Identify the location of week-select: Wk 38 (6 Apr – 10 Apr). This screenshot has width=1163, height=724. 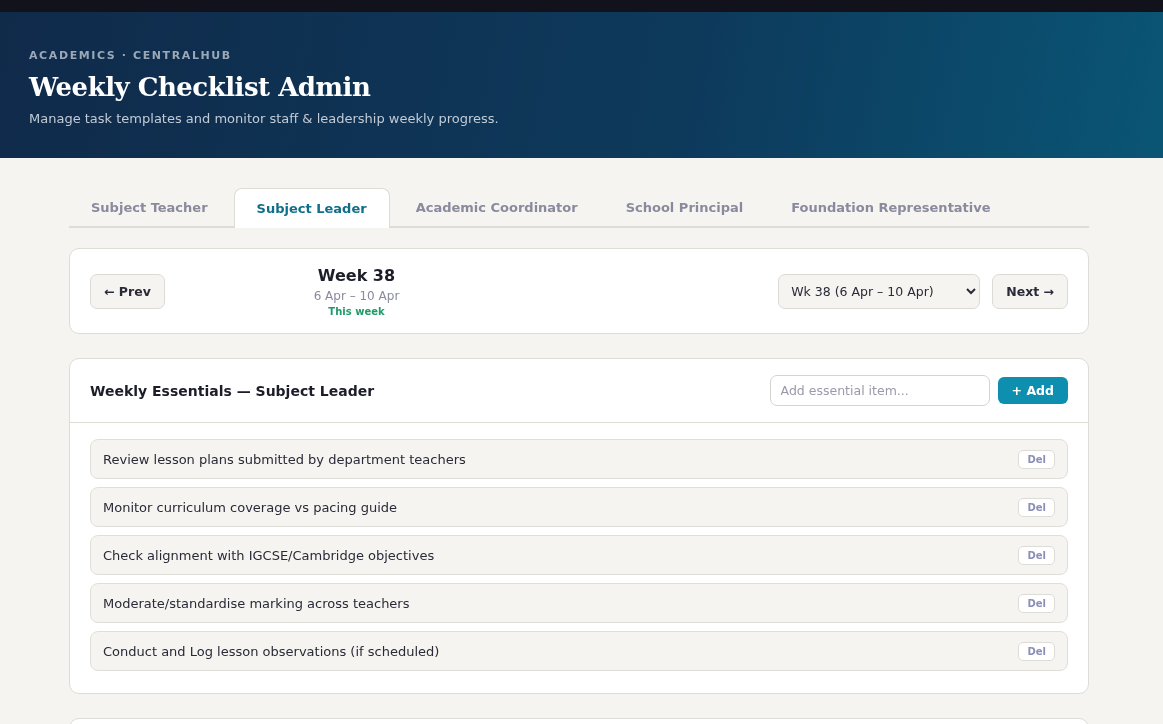
(879, 291).